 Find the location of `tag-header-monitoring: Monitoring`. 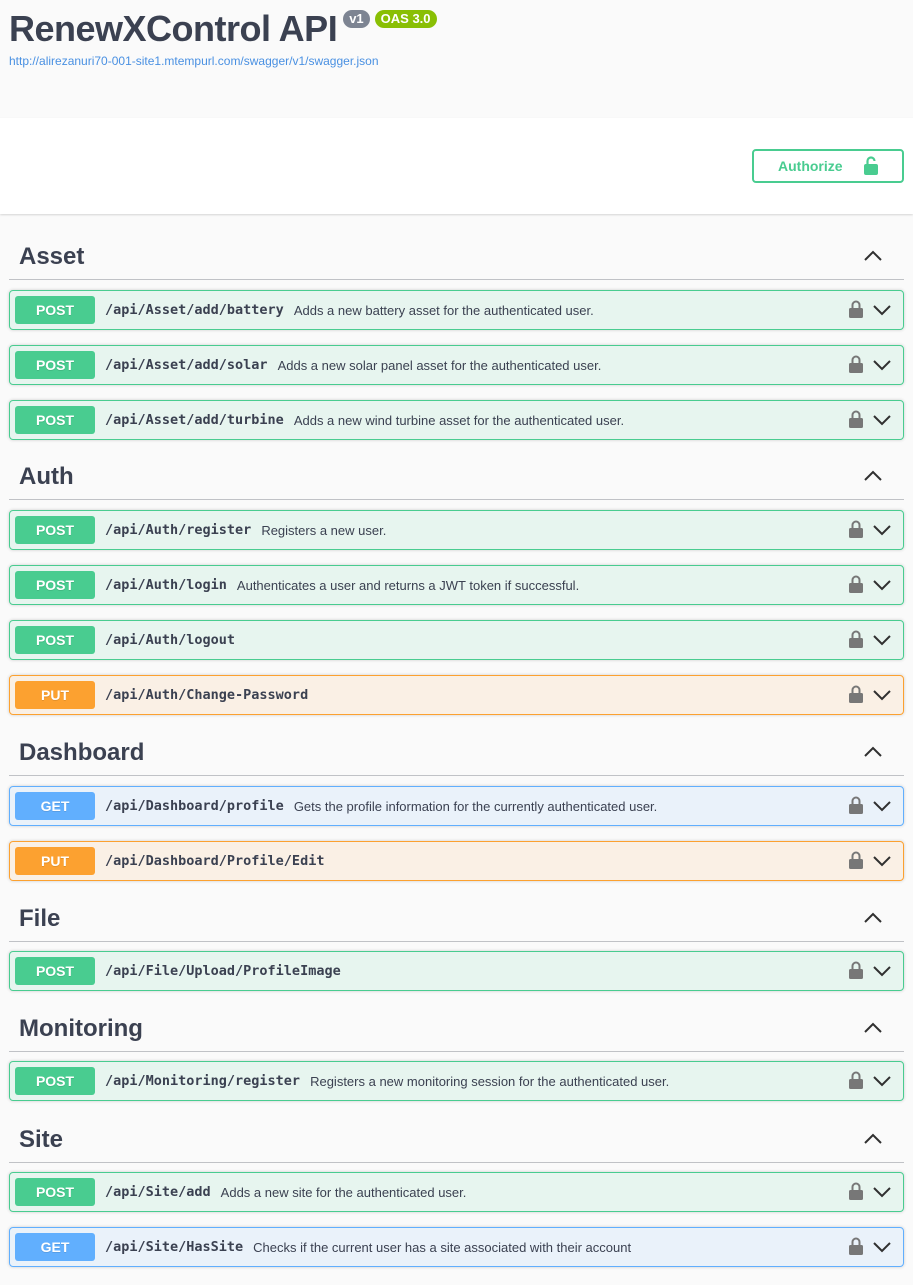

tag-header-monitoring: Monitoring is located at coordinates (456, 1029).